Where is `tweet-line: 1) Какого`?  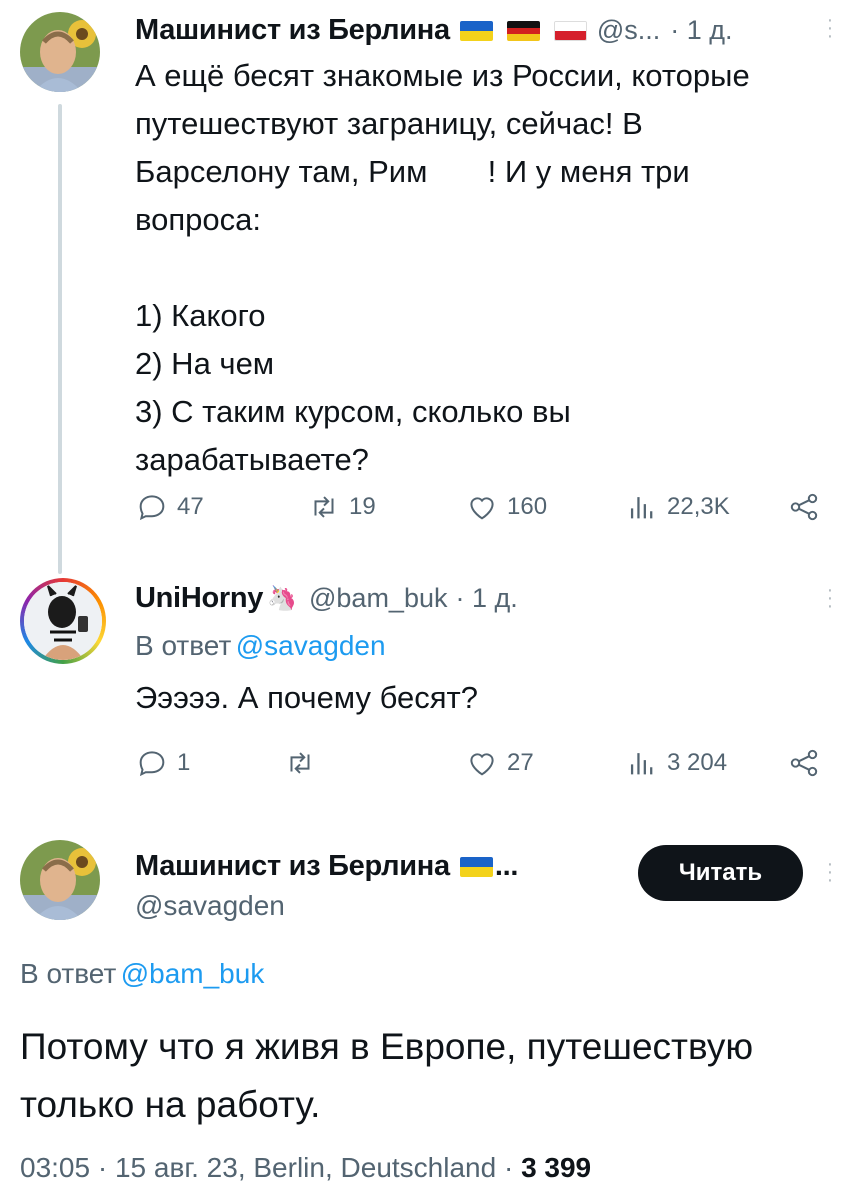
tweet-line: 1) Какого is located at coordinates (200, 315).